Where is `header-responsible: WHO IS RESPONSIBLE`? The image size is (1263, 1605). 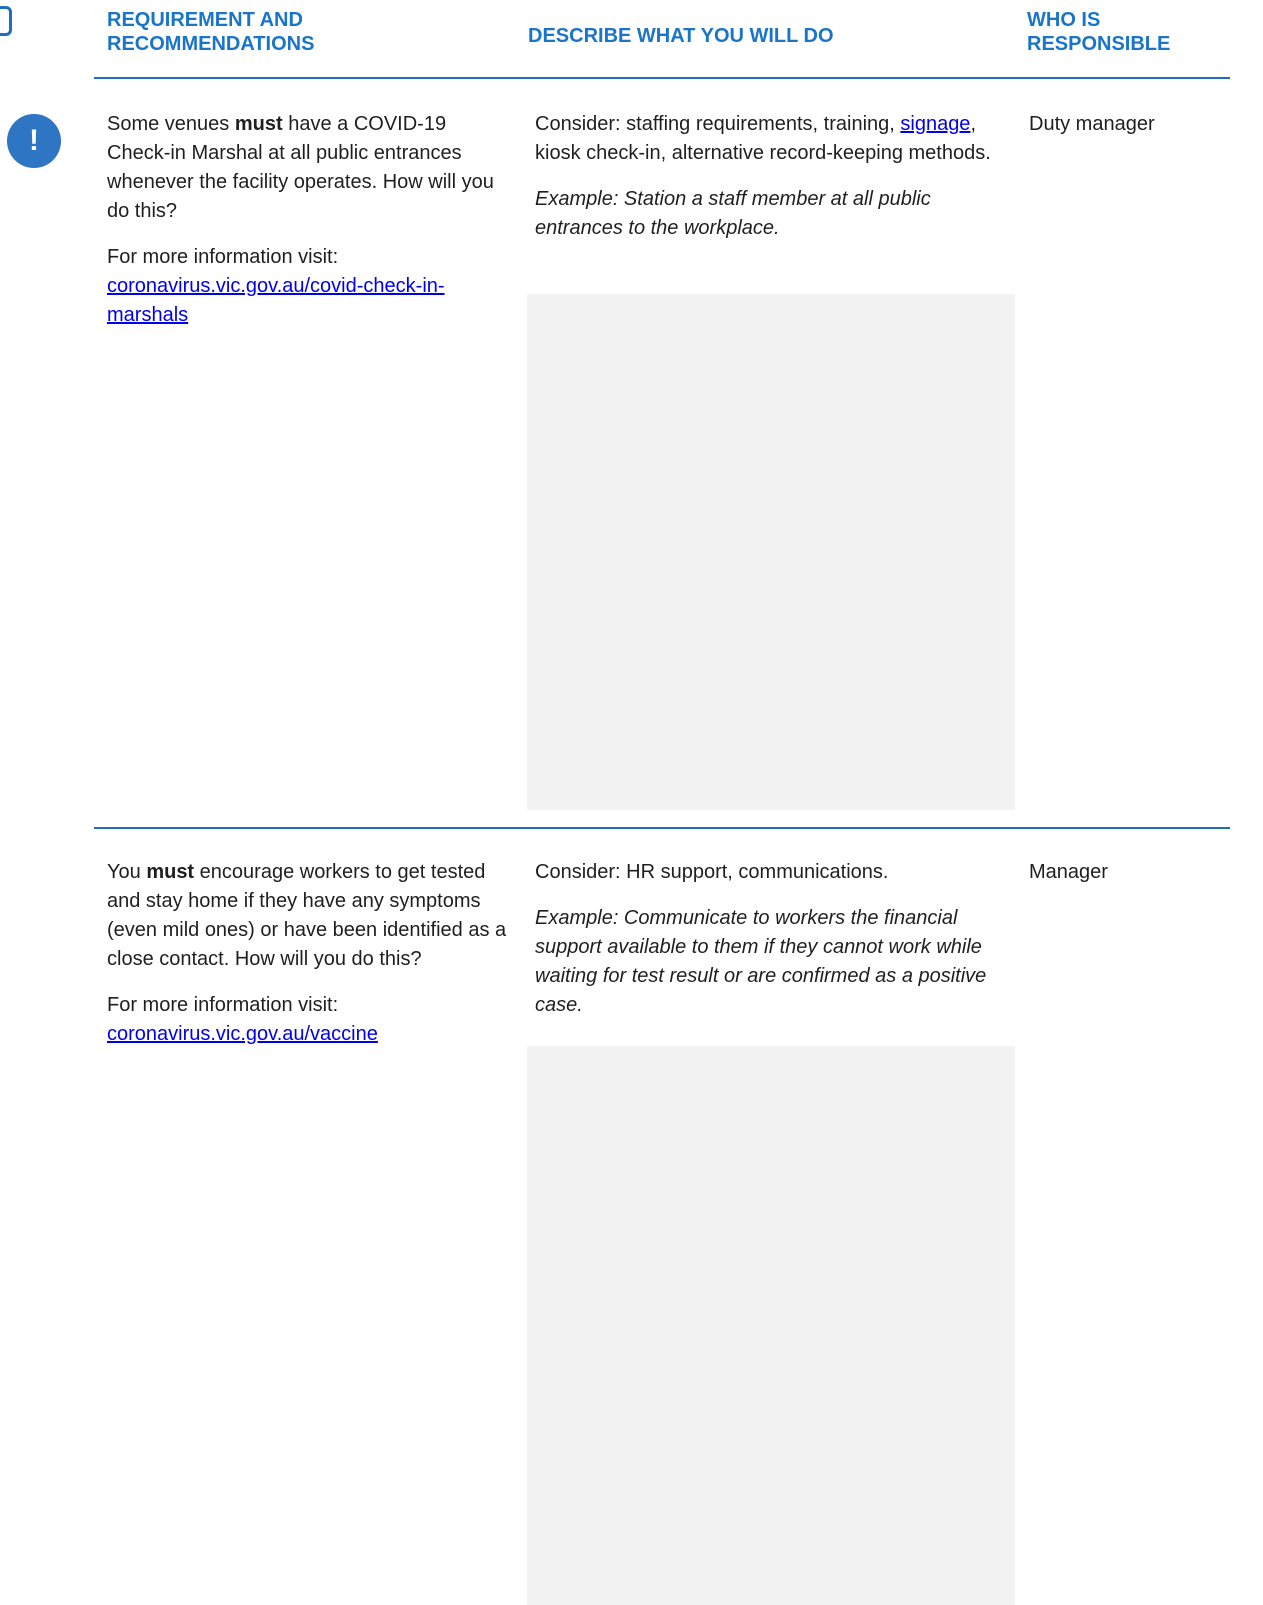 header-responsible: WHO IS RESPONSIBLE is located at coordinates (1099, 32).